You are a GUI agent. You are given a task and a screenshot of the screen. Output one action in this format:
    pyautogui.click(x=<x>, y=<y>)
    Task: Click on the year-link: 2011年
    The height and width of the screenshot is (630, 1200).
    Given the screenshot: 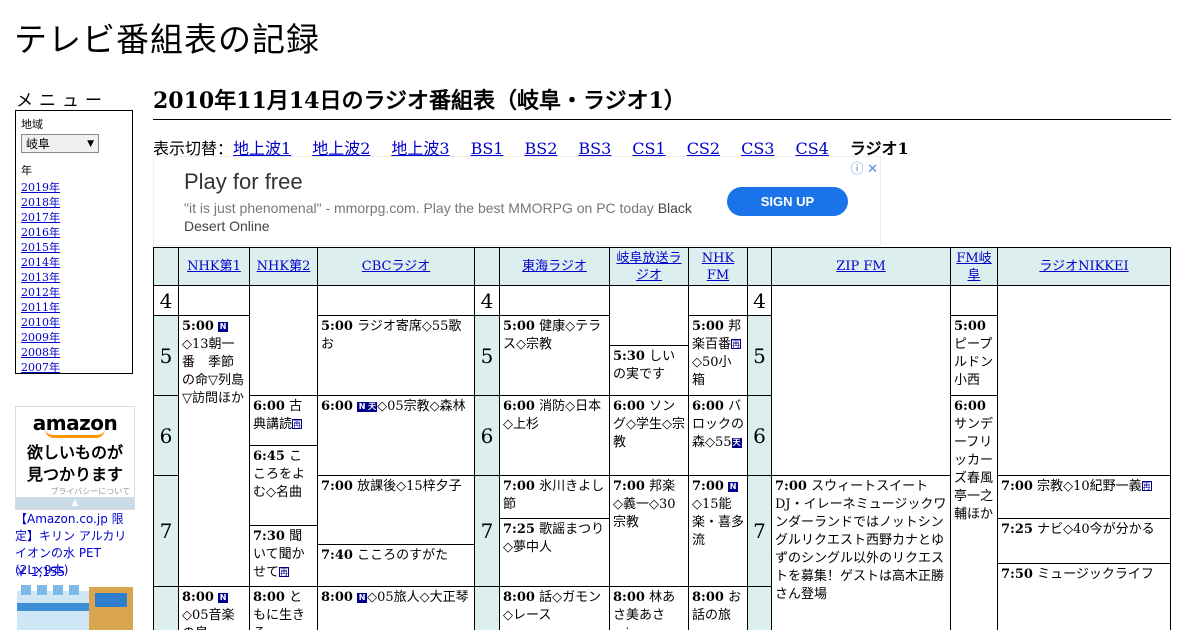 What is the action you would take?
    pyautogui.click(x=40, y=307)
    